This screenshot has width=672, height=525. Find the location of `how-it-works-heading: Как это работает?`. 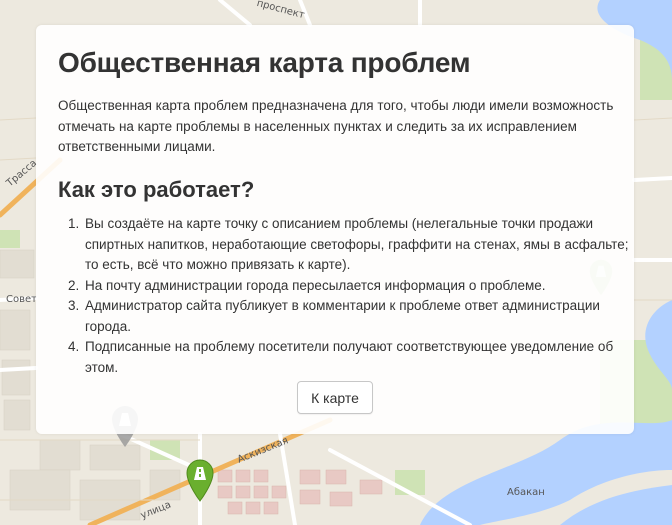

how-it-works-heading: Как это работает? is located at coordinates (156, 189).